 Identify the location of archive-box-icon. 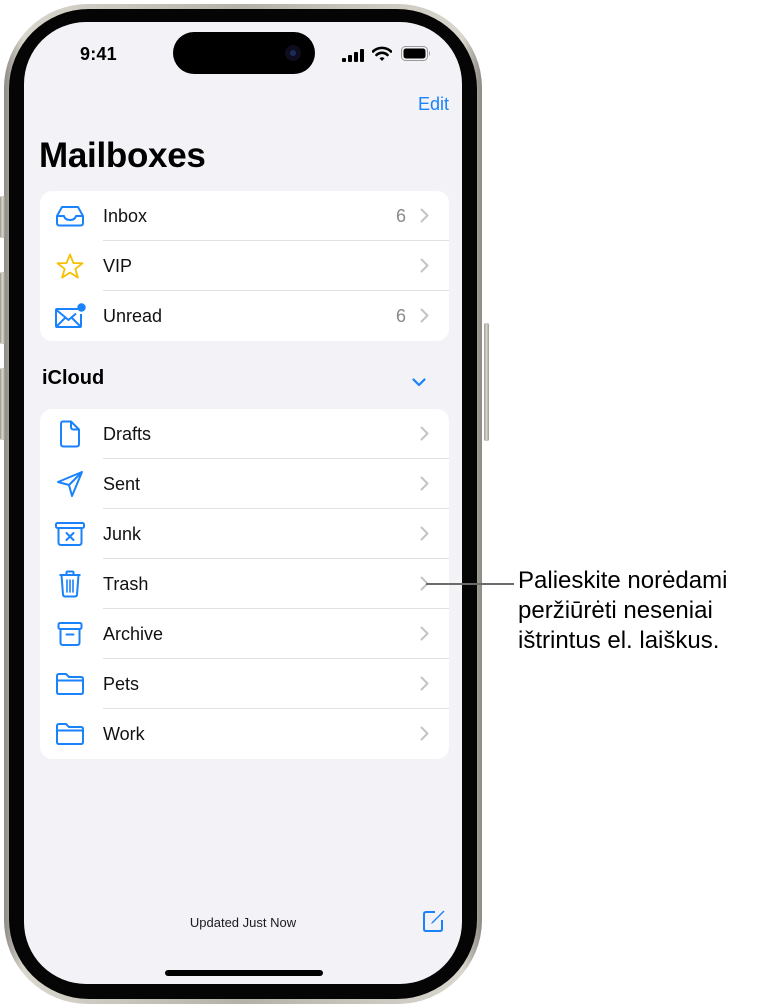
(70, 634).